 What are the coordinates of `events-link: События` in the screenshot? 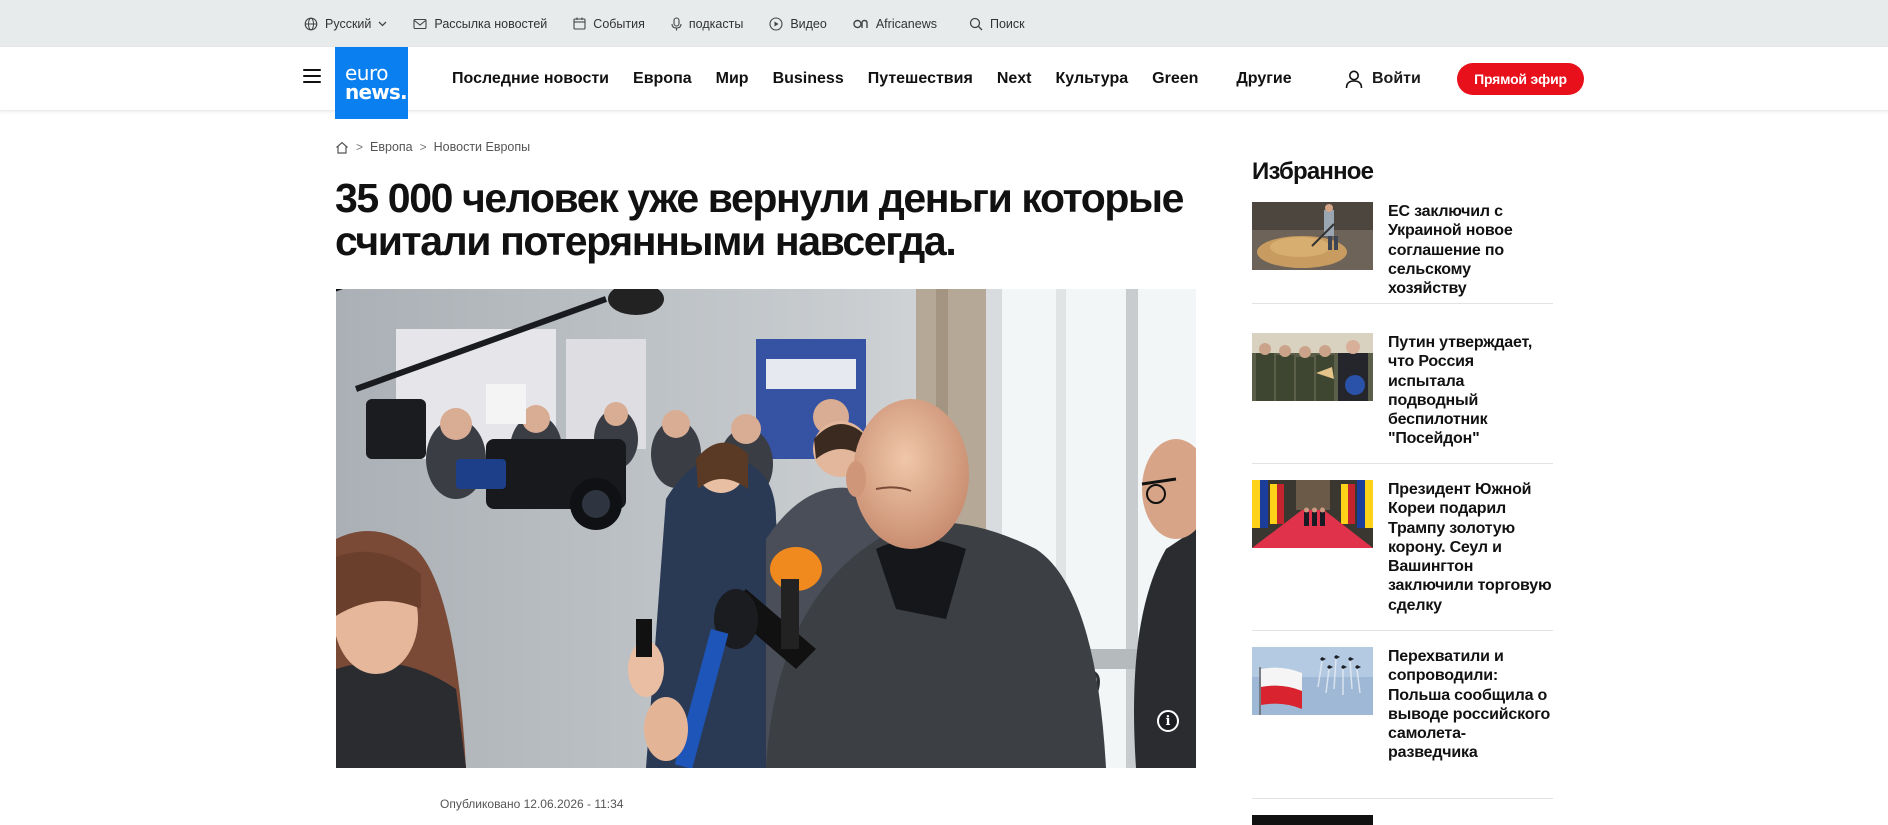 It's located at (609, 24).